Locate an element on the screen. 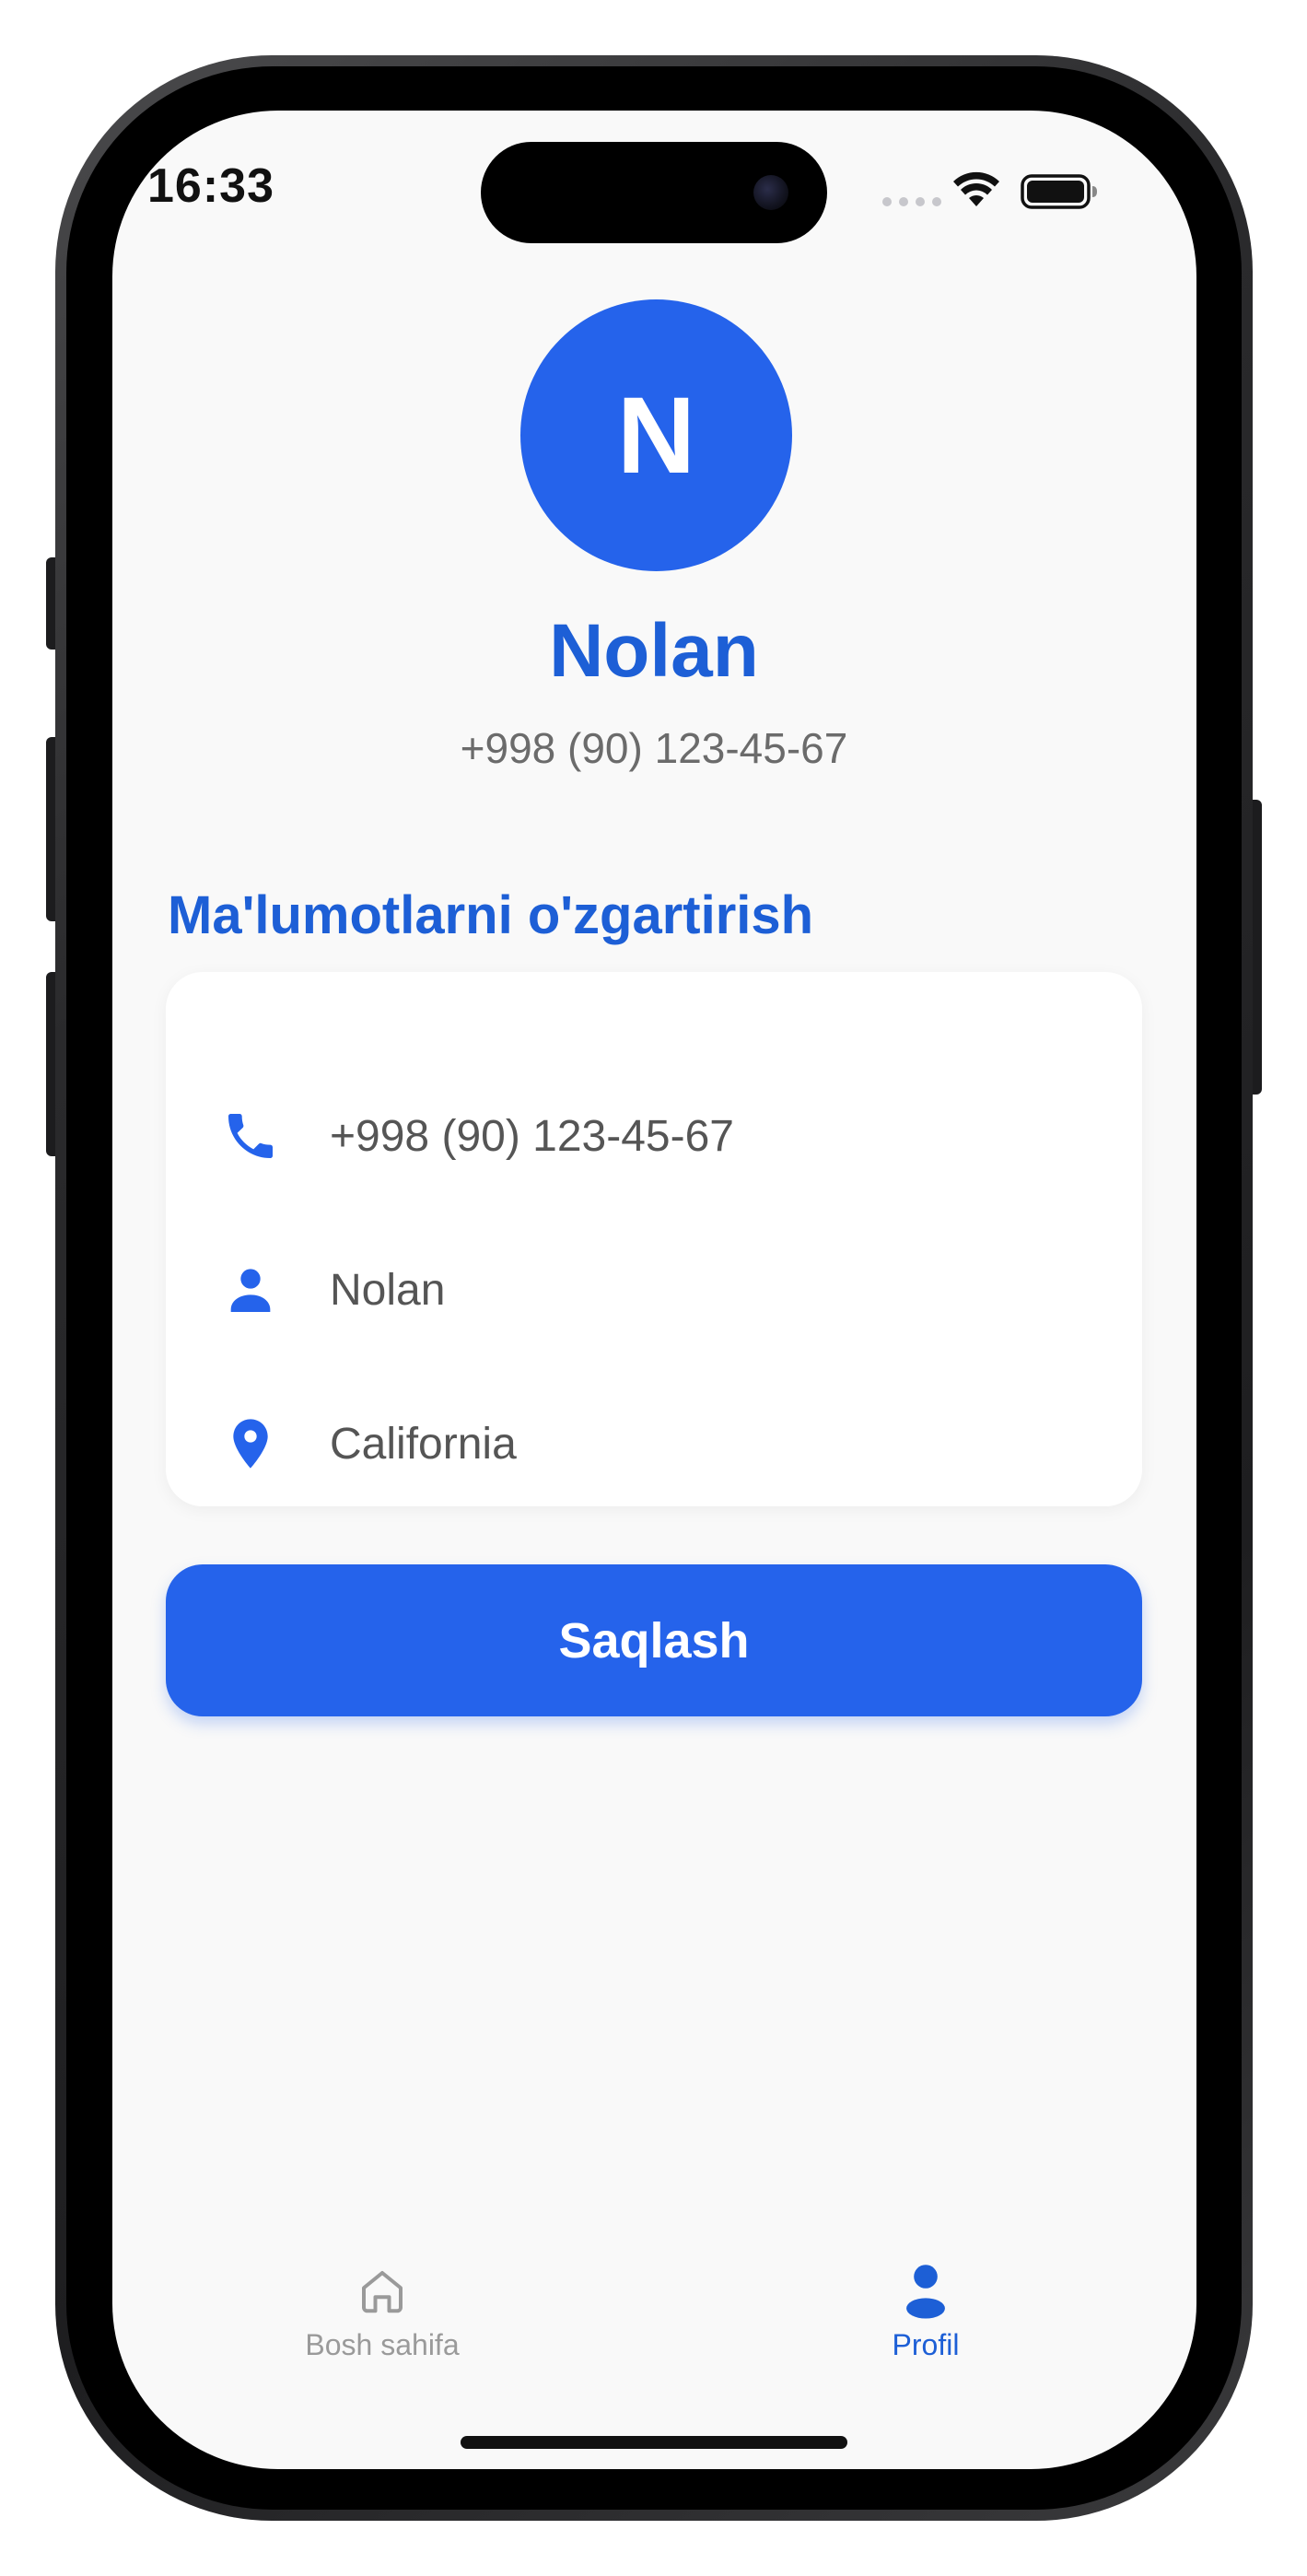 This screenshot has height=2576, width=1307. front-camera is located at coordinates (771, 192).